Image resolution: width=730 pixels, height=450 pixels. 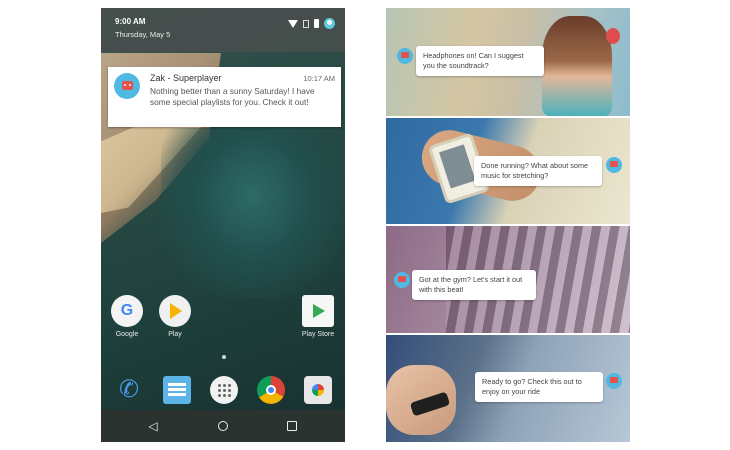 What do you see at coordinates (319, 78) in the screenshot?
I see `notification-time: 10:17 AM` at bounding box center [319, 78].